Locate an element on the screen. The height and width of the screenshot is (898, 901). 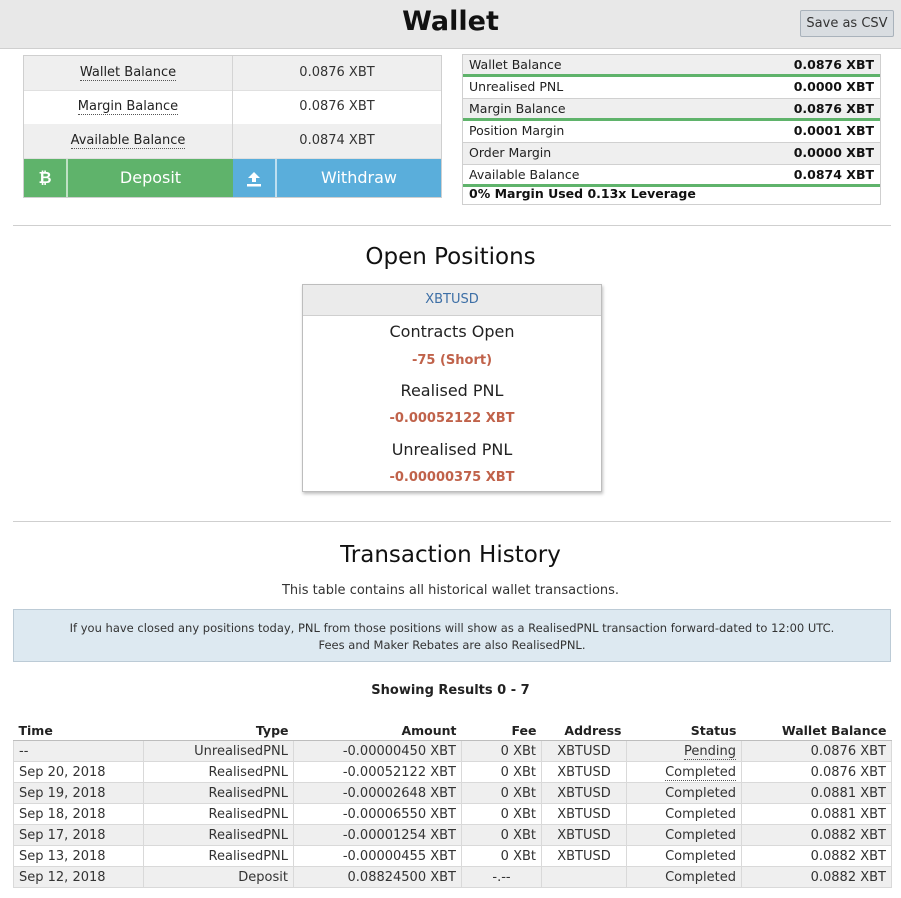
column-header-wallet-balance: Wallet Balance is located at coordinates (816, 730).